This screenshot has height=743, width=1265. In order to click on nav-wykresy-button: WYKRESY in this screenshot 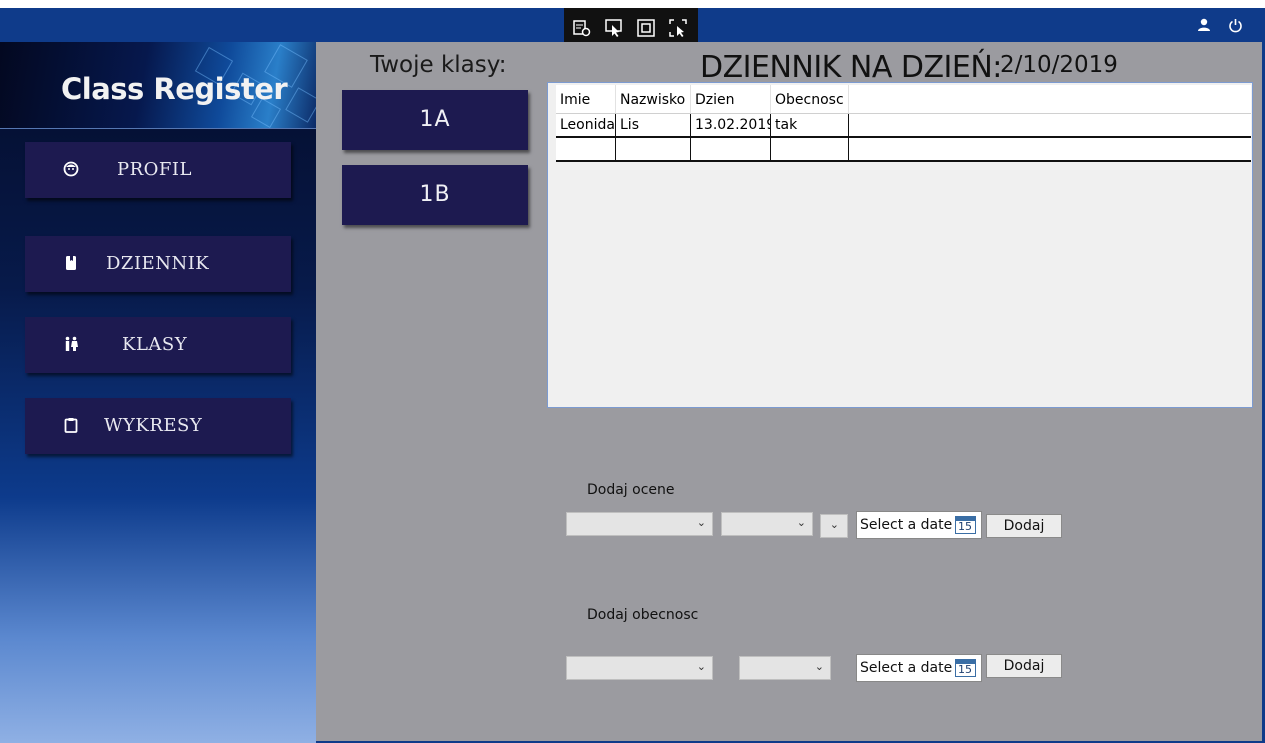, I will do `click(158, 426)`.